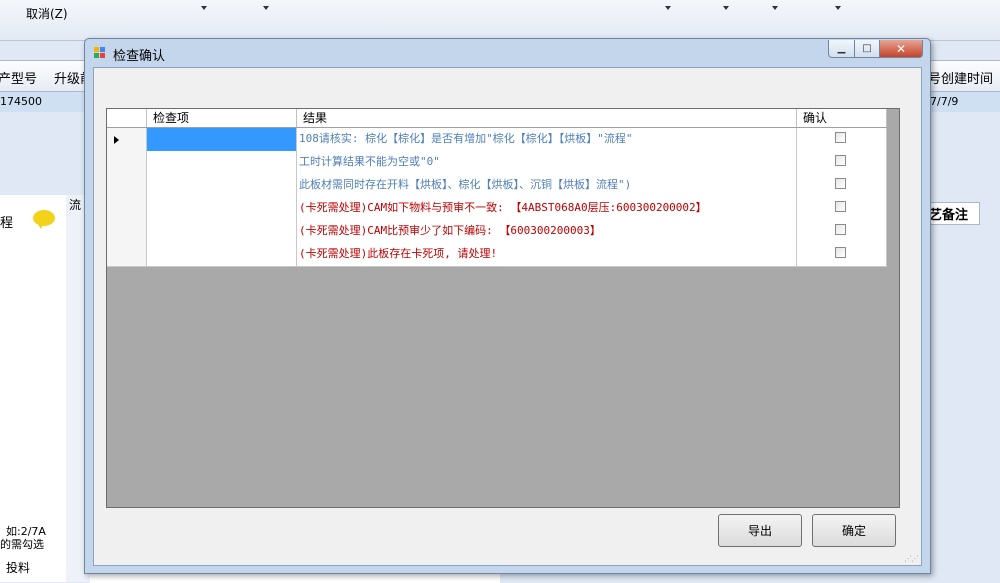  I want to click on note-text: 的需勾选, so click(22, 544).